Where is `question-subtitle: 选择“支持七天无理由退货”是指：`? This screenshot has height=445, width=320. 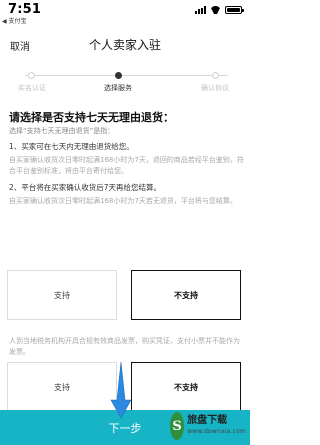
question-subtitle: 选择“支持七天无理由退货”是指： is located at coordinates (62, 131).